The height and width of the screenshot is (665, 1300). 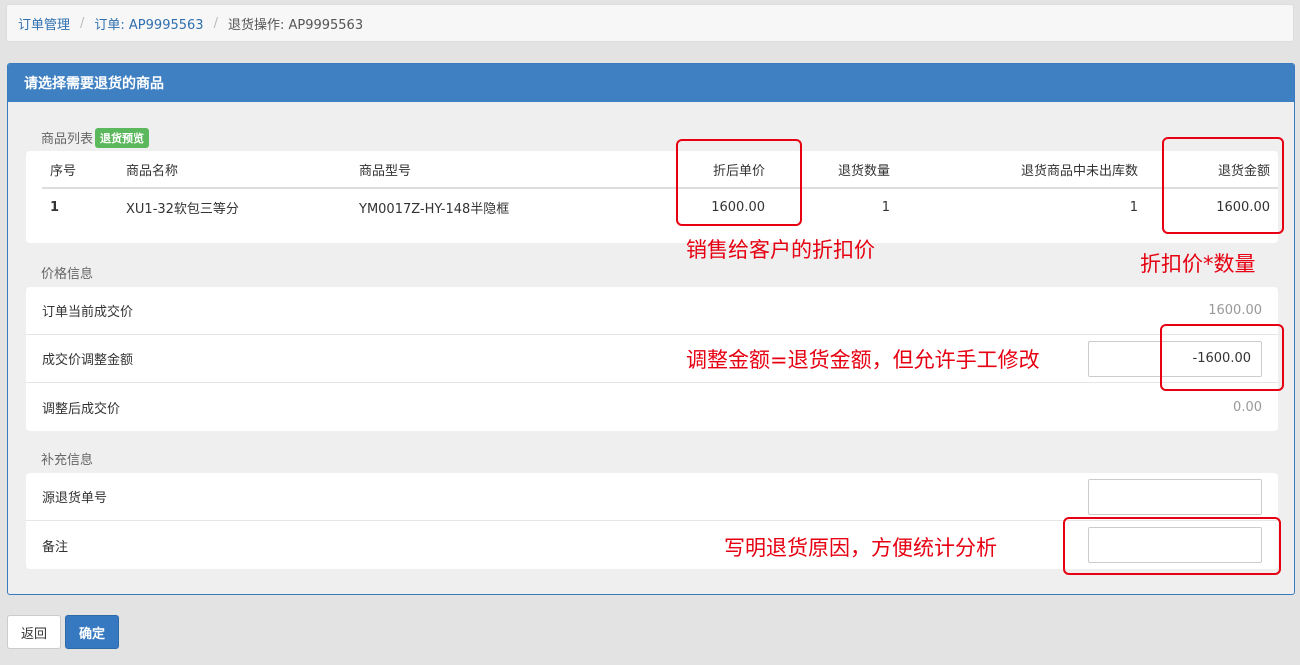 I want to click on breadcrumb-link-order-management: 订单管理, so click(x=44, y=23).